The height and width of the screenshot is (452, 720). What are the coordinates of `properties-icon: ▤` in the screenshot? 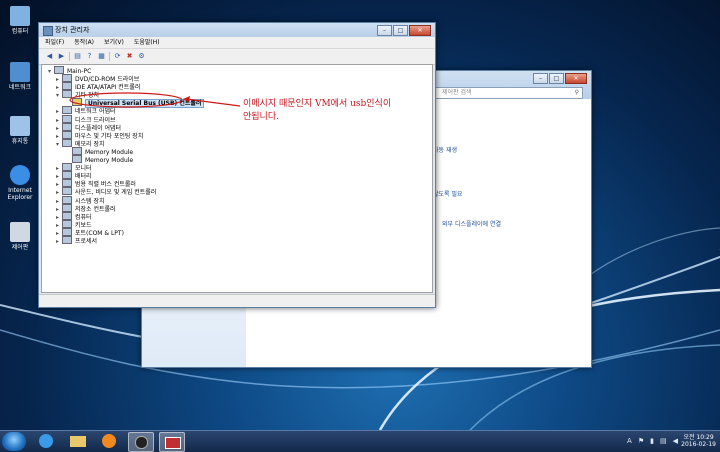 It's located at (77, 56).